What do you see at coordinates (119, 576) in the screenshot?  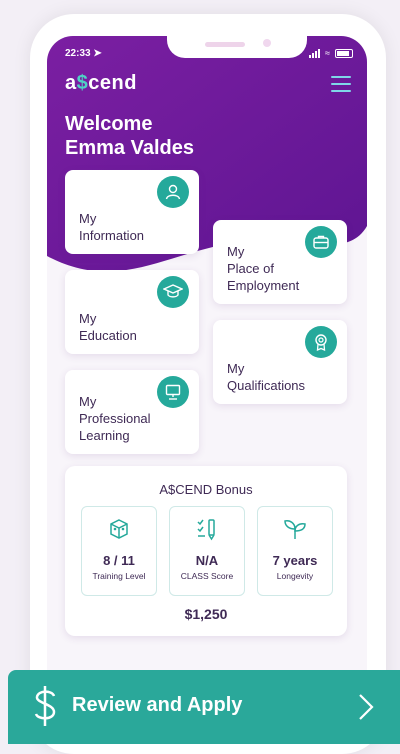 I see `metric-label: Training Level` at bounding box center [119, 576].